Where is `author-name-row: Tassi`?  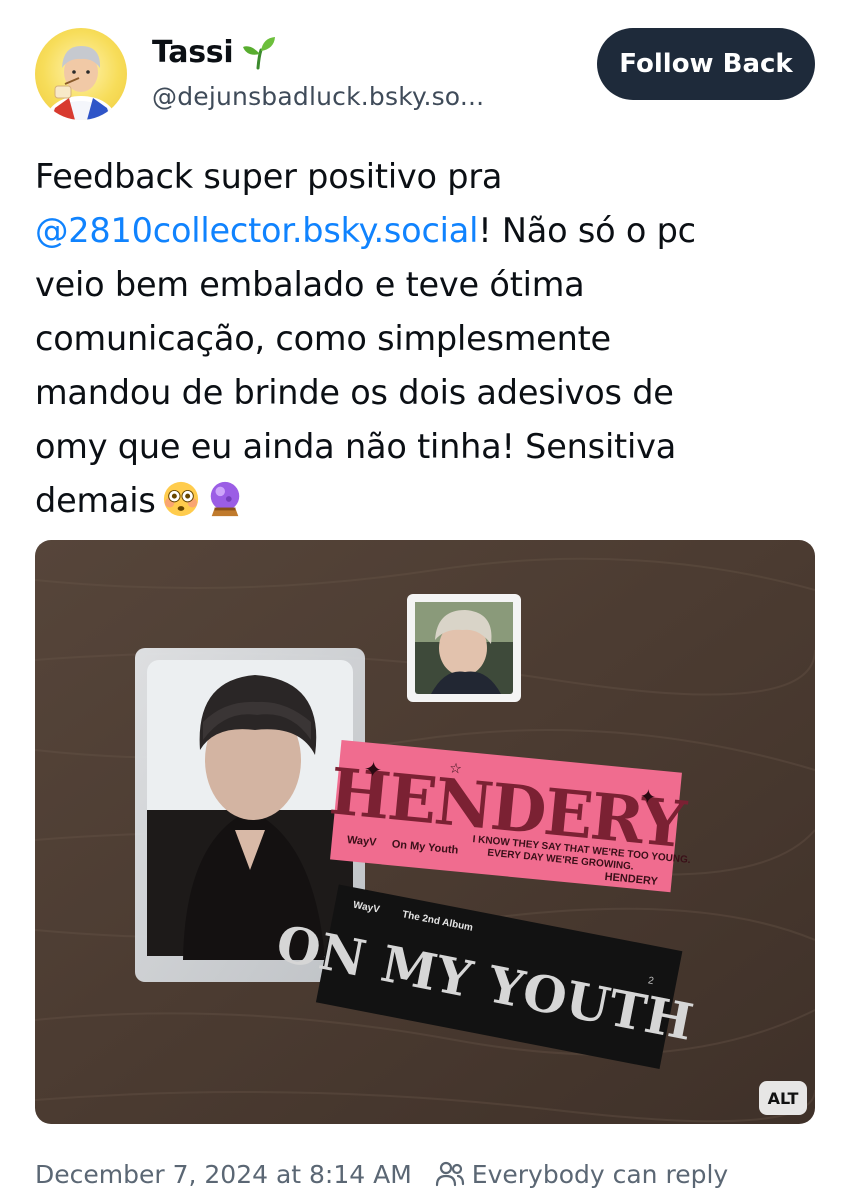 author-name-row: Tassi is located at coordinates (214, 52).